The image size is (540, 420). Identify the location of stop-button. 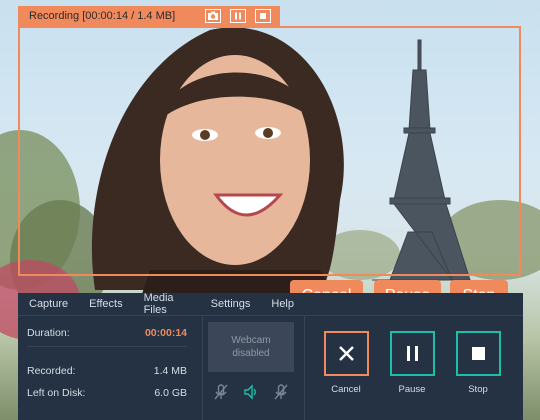
(478, 353).